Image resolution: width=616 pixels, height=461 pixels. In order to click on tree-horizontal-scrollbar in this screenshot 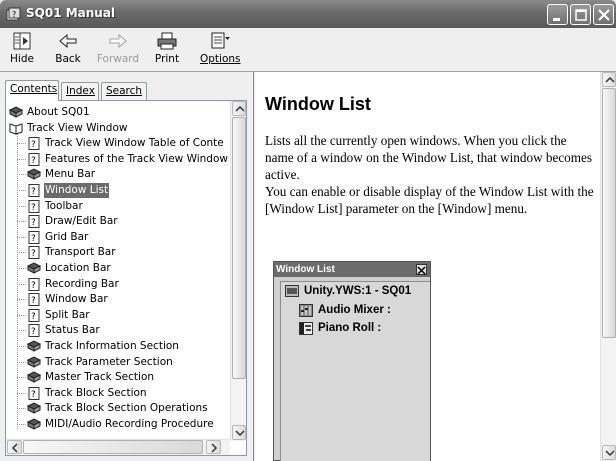, I will do `click(118, 447)`.